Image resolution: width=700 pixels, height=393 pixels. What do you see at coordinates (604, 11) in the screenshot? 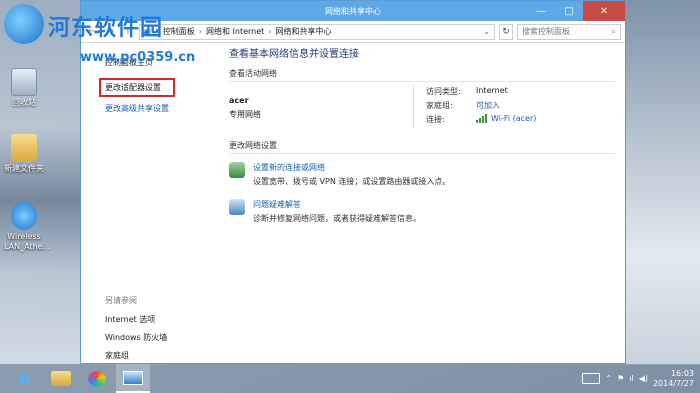
I see `close-button: ✕` at bounding box center [604, 11].